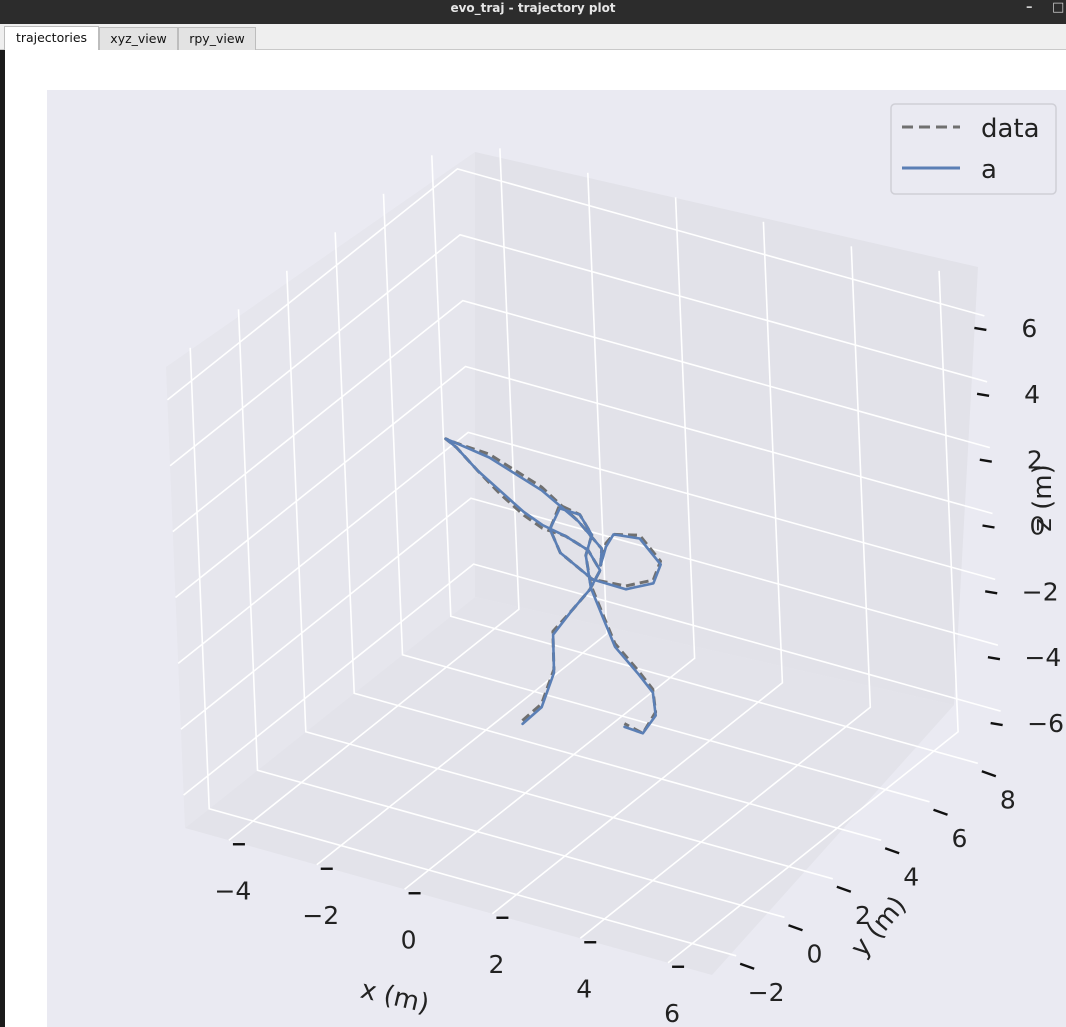  I want to click on tab-trajectories: trajectories, so click(51, 38).